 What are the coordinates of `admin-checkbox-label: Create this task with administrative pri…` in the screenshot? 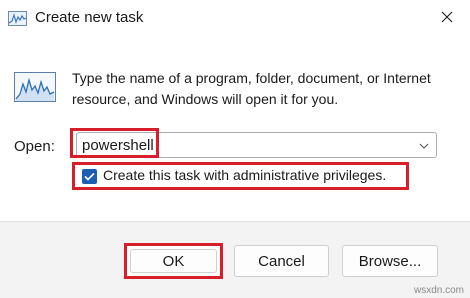 It's located at (244, 175).